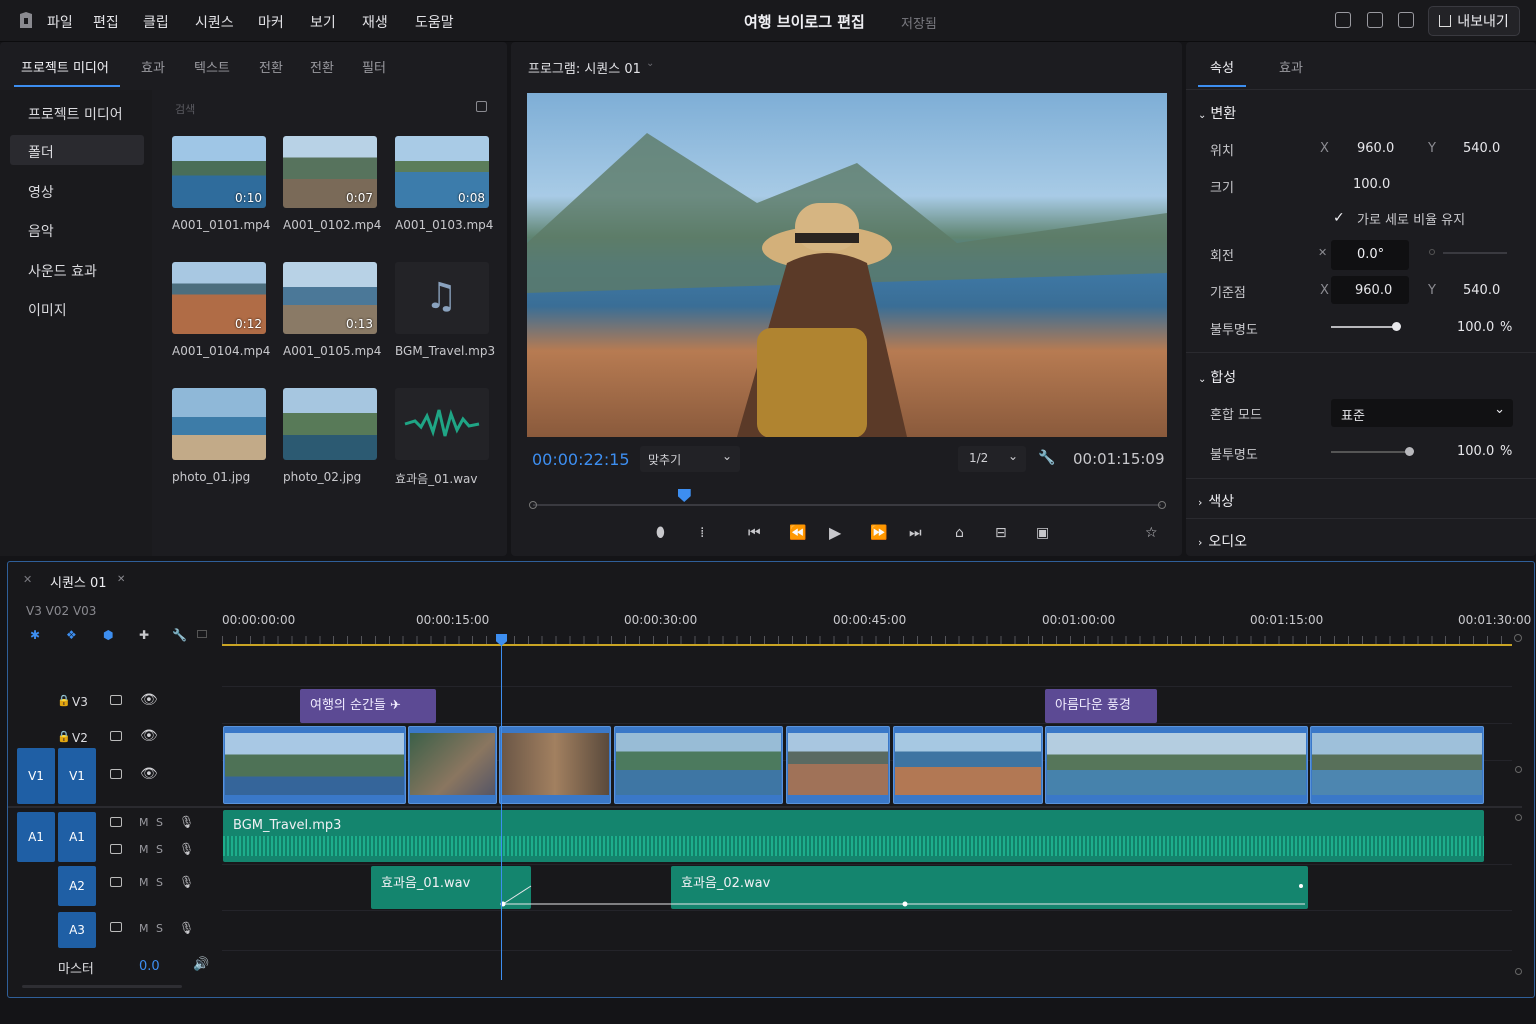 Image resolution: width=1536 pixels, height=1024 pixels. I want to click on source-patch-v1: V1, so click(36, 776).